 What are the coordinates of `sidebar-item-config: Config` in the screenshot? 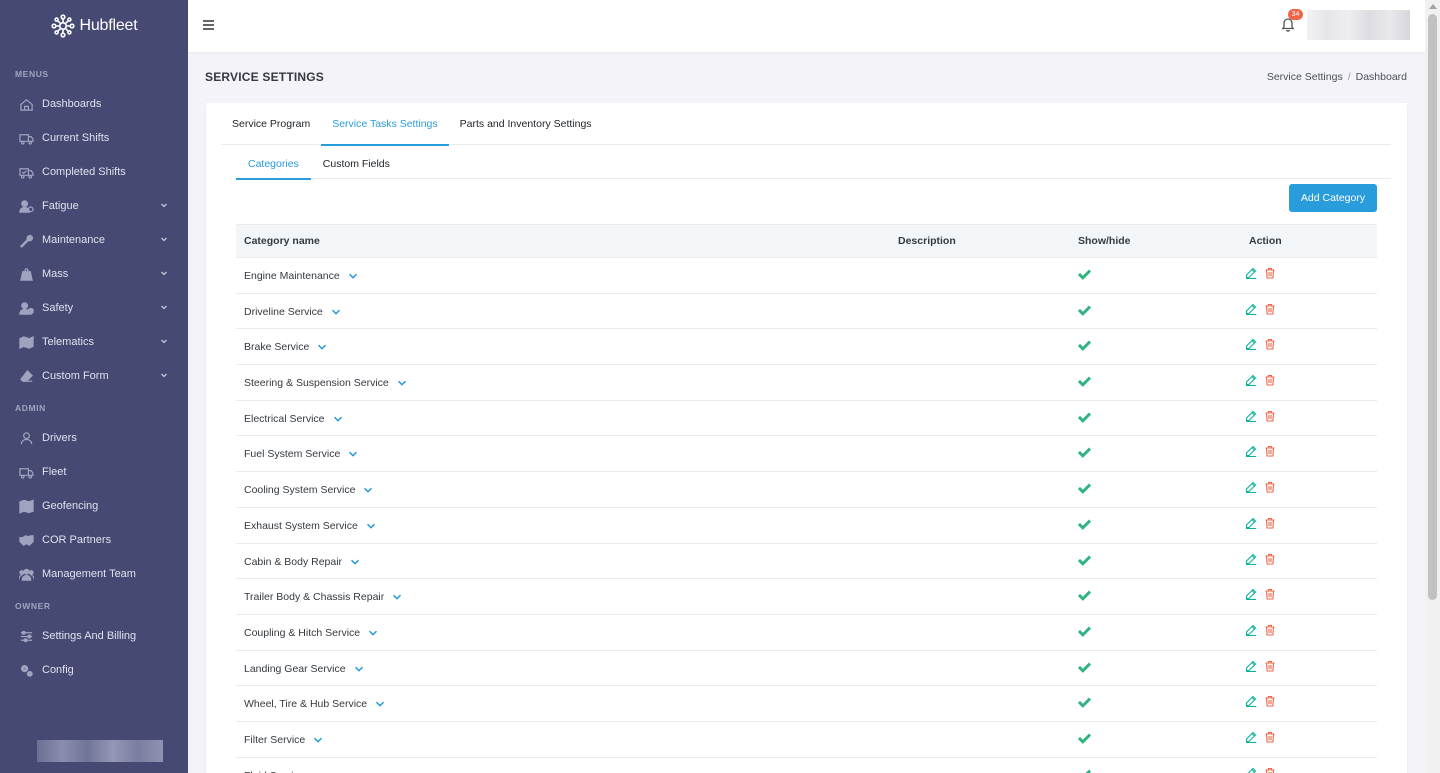 It's located at (94, 670).